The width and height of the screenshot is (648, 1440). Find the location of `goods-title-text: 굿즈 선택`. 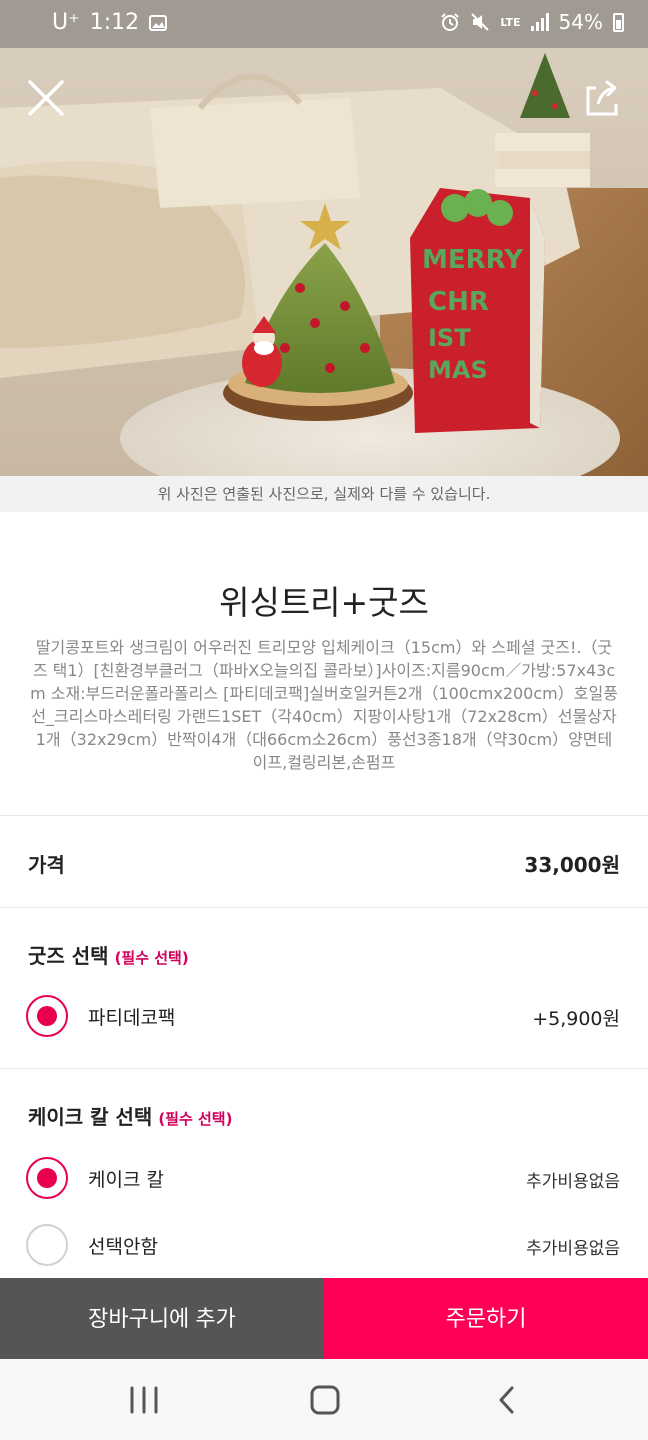

goods-title-text: 굿즈 선택 is located at coordinates (68, 956).